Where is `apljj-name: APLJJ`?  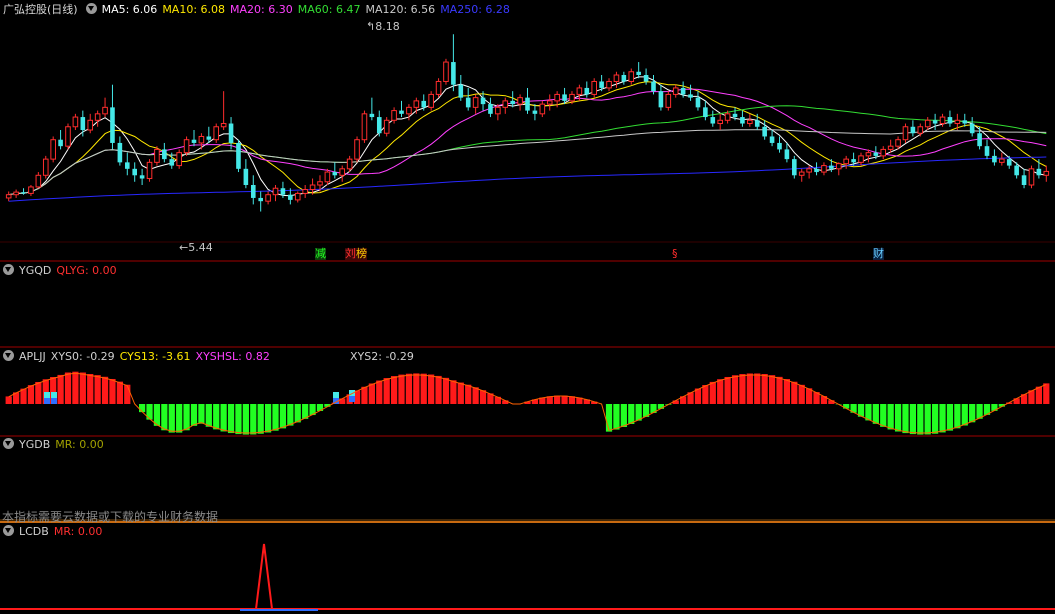 apljj-name: APLJJ is located at coordinates (32, 356).